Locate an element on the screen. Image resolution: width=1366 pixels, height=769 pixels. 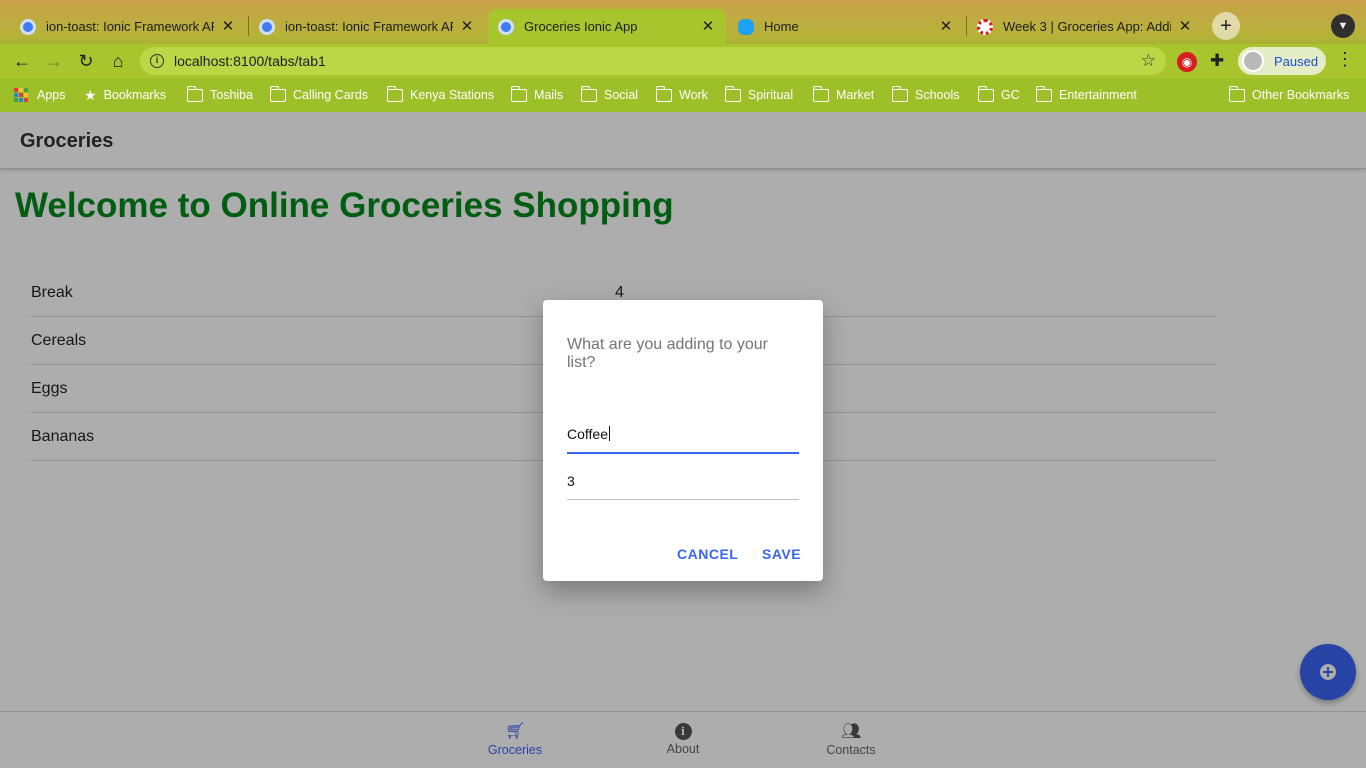
browser-tab-4: Home ✕ is located at coordinates (846, 26).